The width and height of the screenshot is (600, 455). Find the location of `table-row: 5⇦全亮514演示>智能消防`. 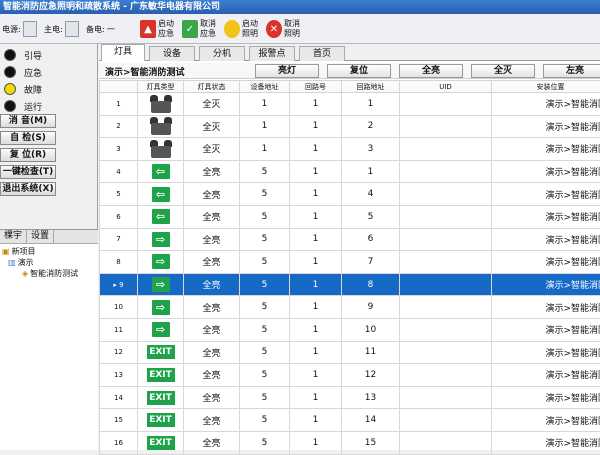

table-row: 5⇦全亮514演示>智能消防 is located at coordinates (350, 194).